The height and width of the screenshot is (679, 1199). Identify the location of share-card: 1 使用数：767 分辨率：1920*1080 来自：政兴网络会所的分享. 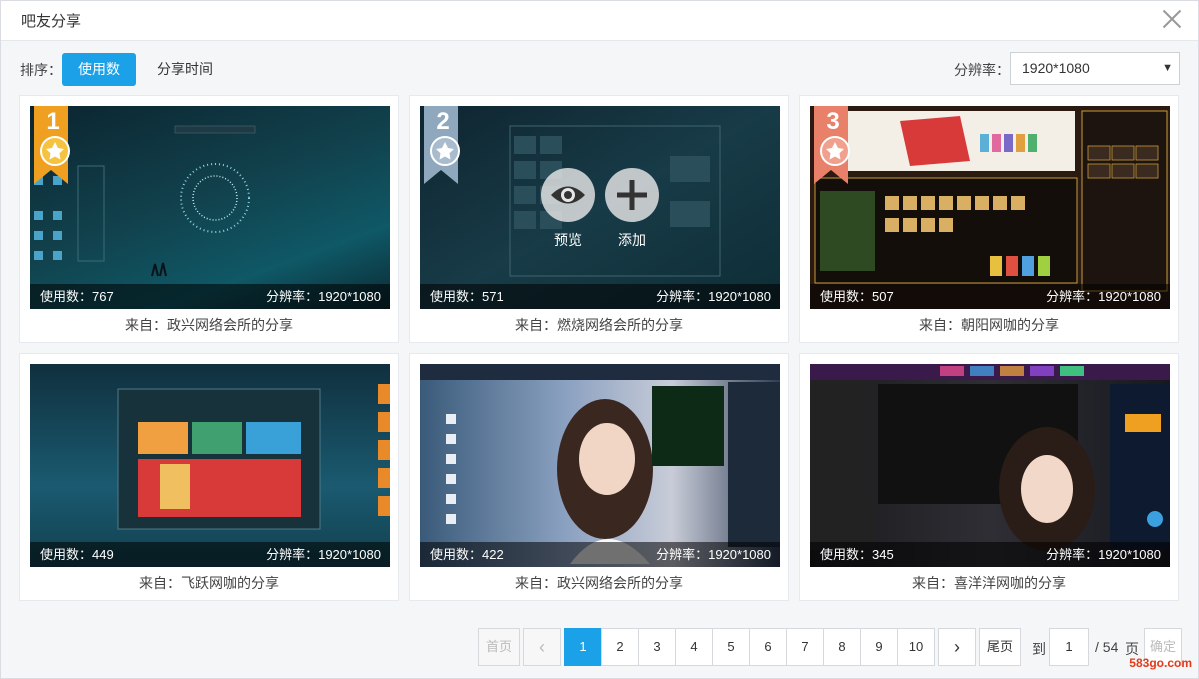
(209, 219).